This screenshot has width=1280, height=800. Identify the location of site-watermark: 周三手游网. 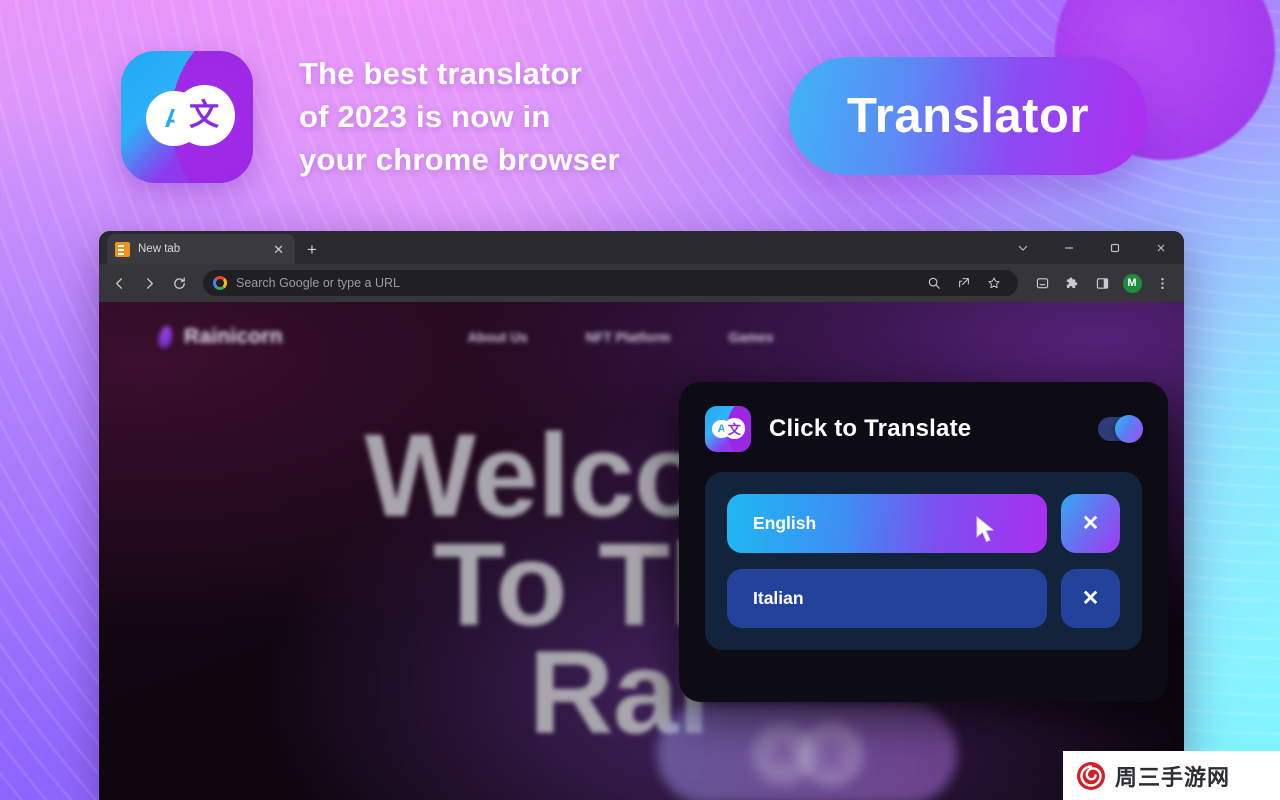
(1171, 775).